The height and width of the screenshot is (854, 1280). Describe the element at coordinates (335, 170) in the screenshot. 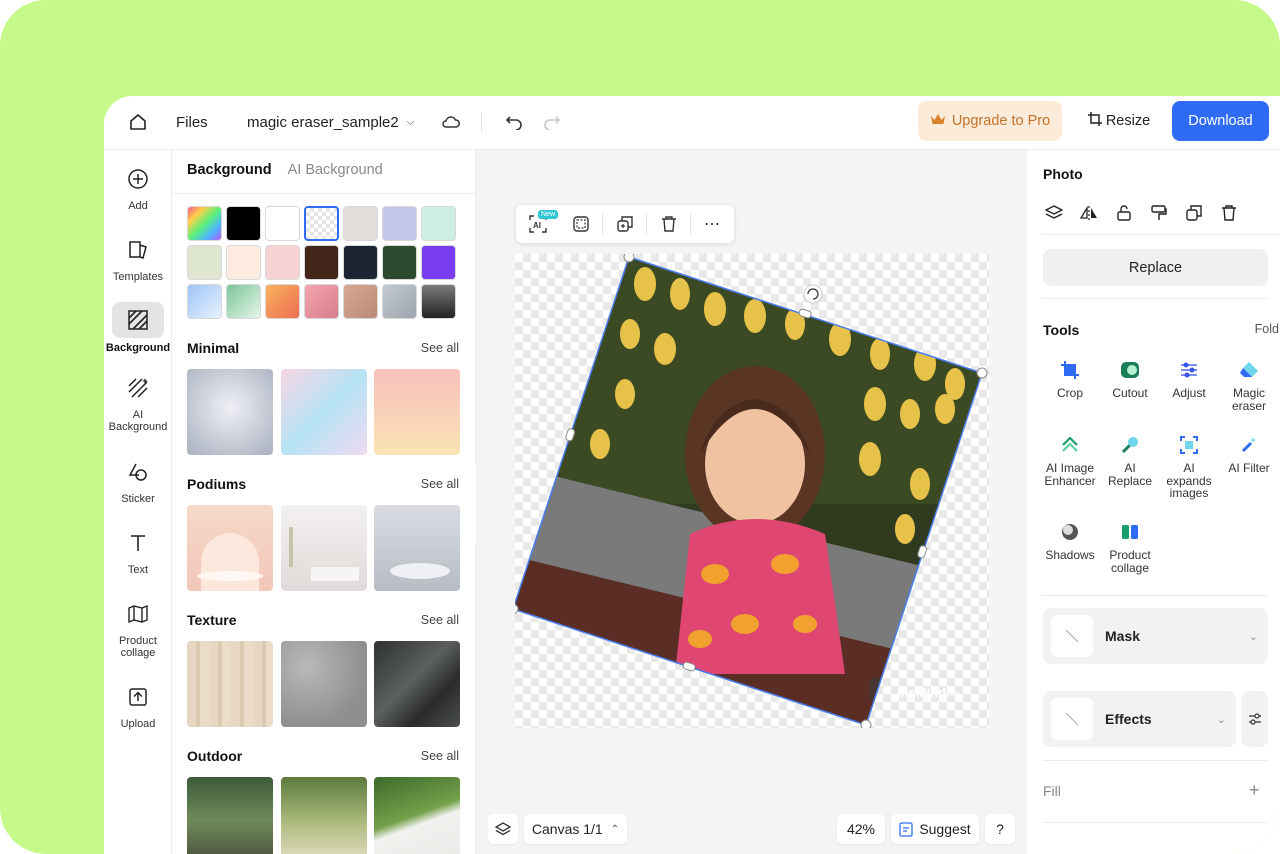

I see `tab-ai-background: AI Background` at that location.